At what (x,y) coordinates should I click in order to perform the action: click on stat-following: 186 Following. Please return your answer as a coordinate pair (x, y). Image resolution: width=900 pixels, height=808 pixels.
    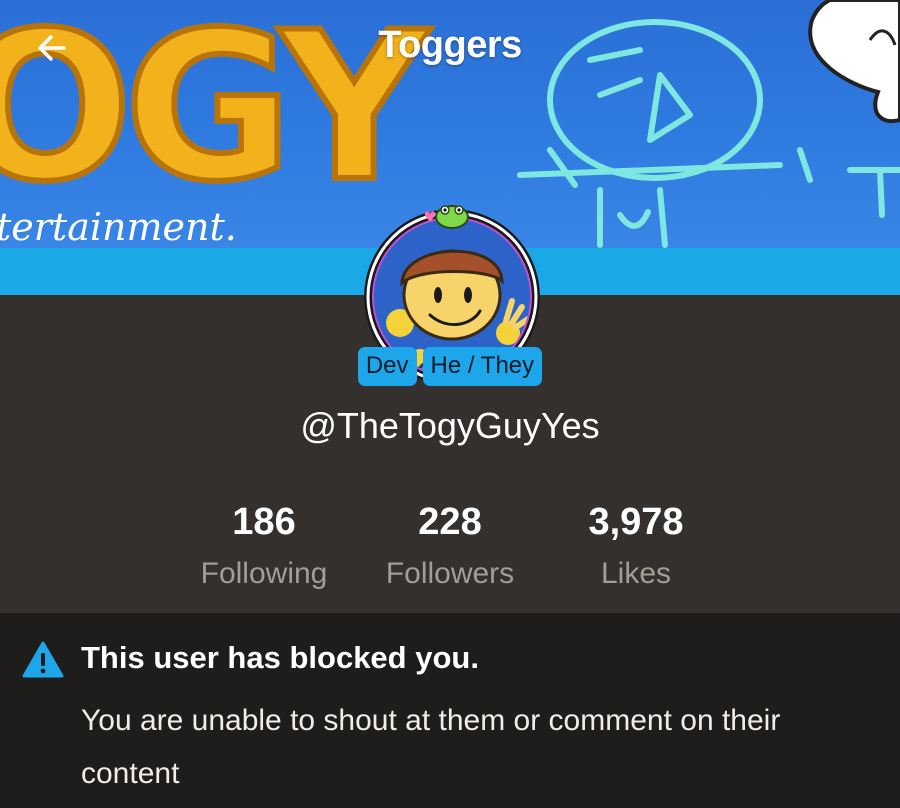
    Looking at the image, I should click on (264, 546).